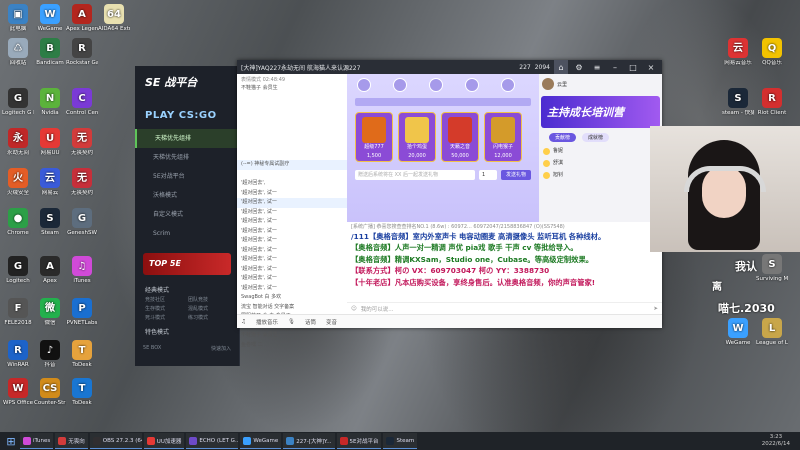 This screenshot has height=450, width=800. I want to click on desktop-icon: W WPS Office, so click(18, 392).